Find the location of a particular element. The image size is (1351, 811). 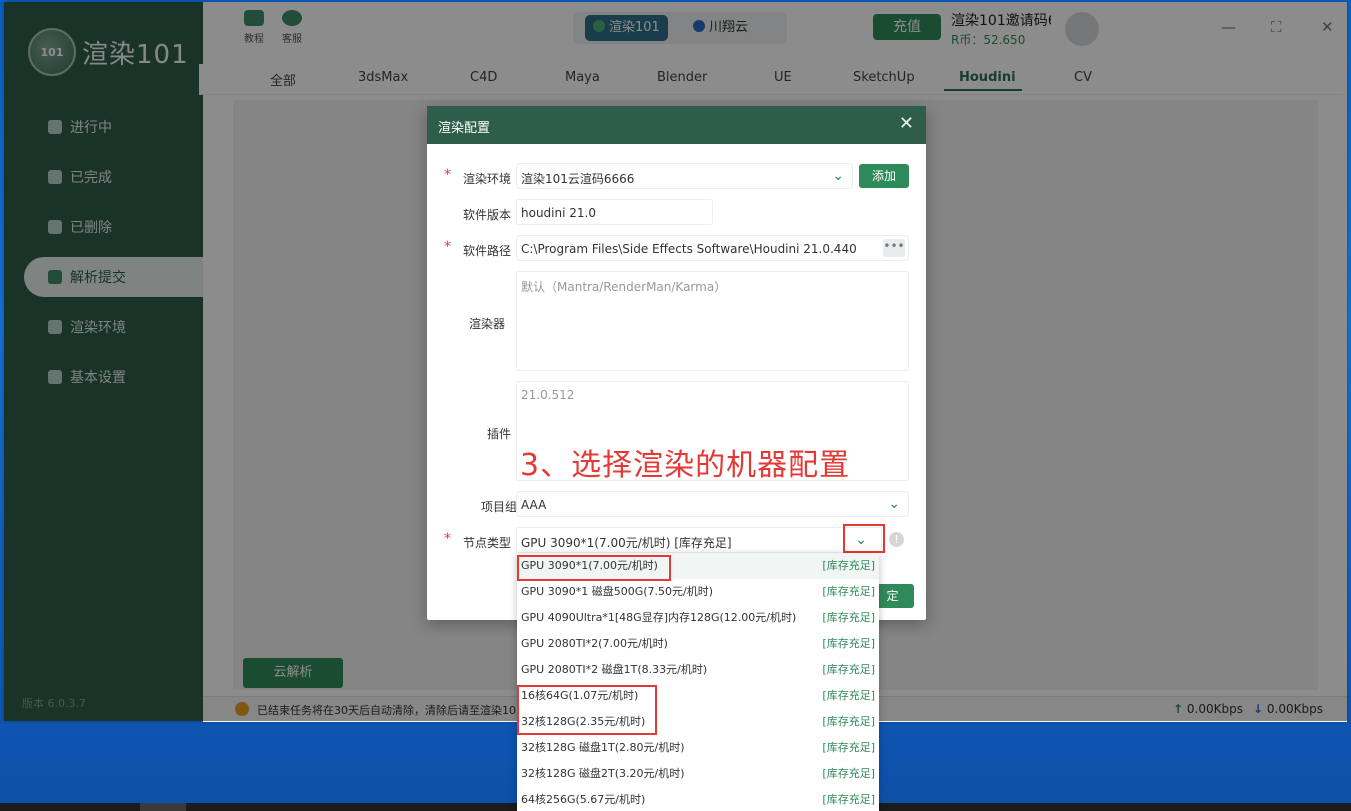

node-option: 32核128G 磁盘1T(2.80元/机时) [库存充足] is located at coordinates (698, 748).